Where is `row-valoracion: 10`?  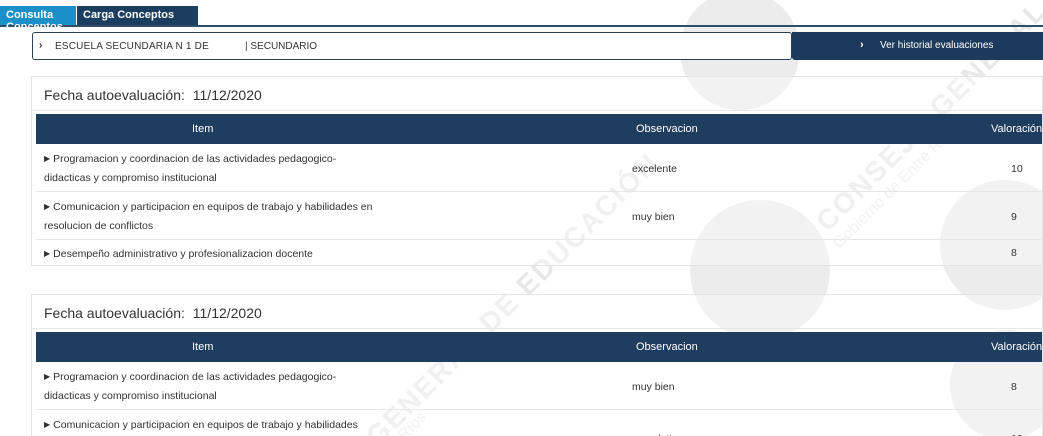
row-valoracion: 10 is located at coordinates (1017, 169).